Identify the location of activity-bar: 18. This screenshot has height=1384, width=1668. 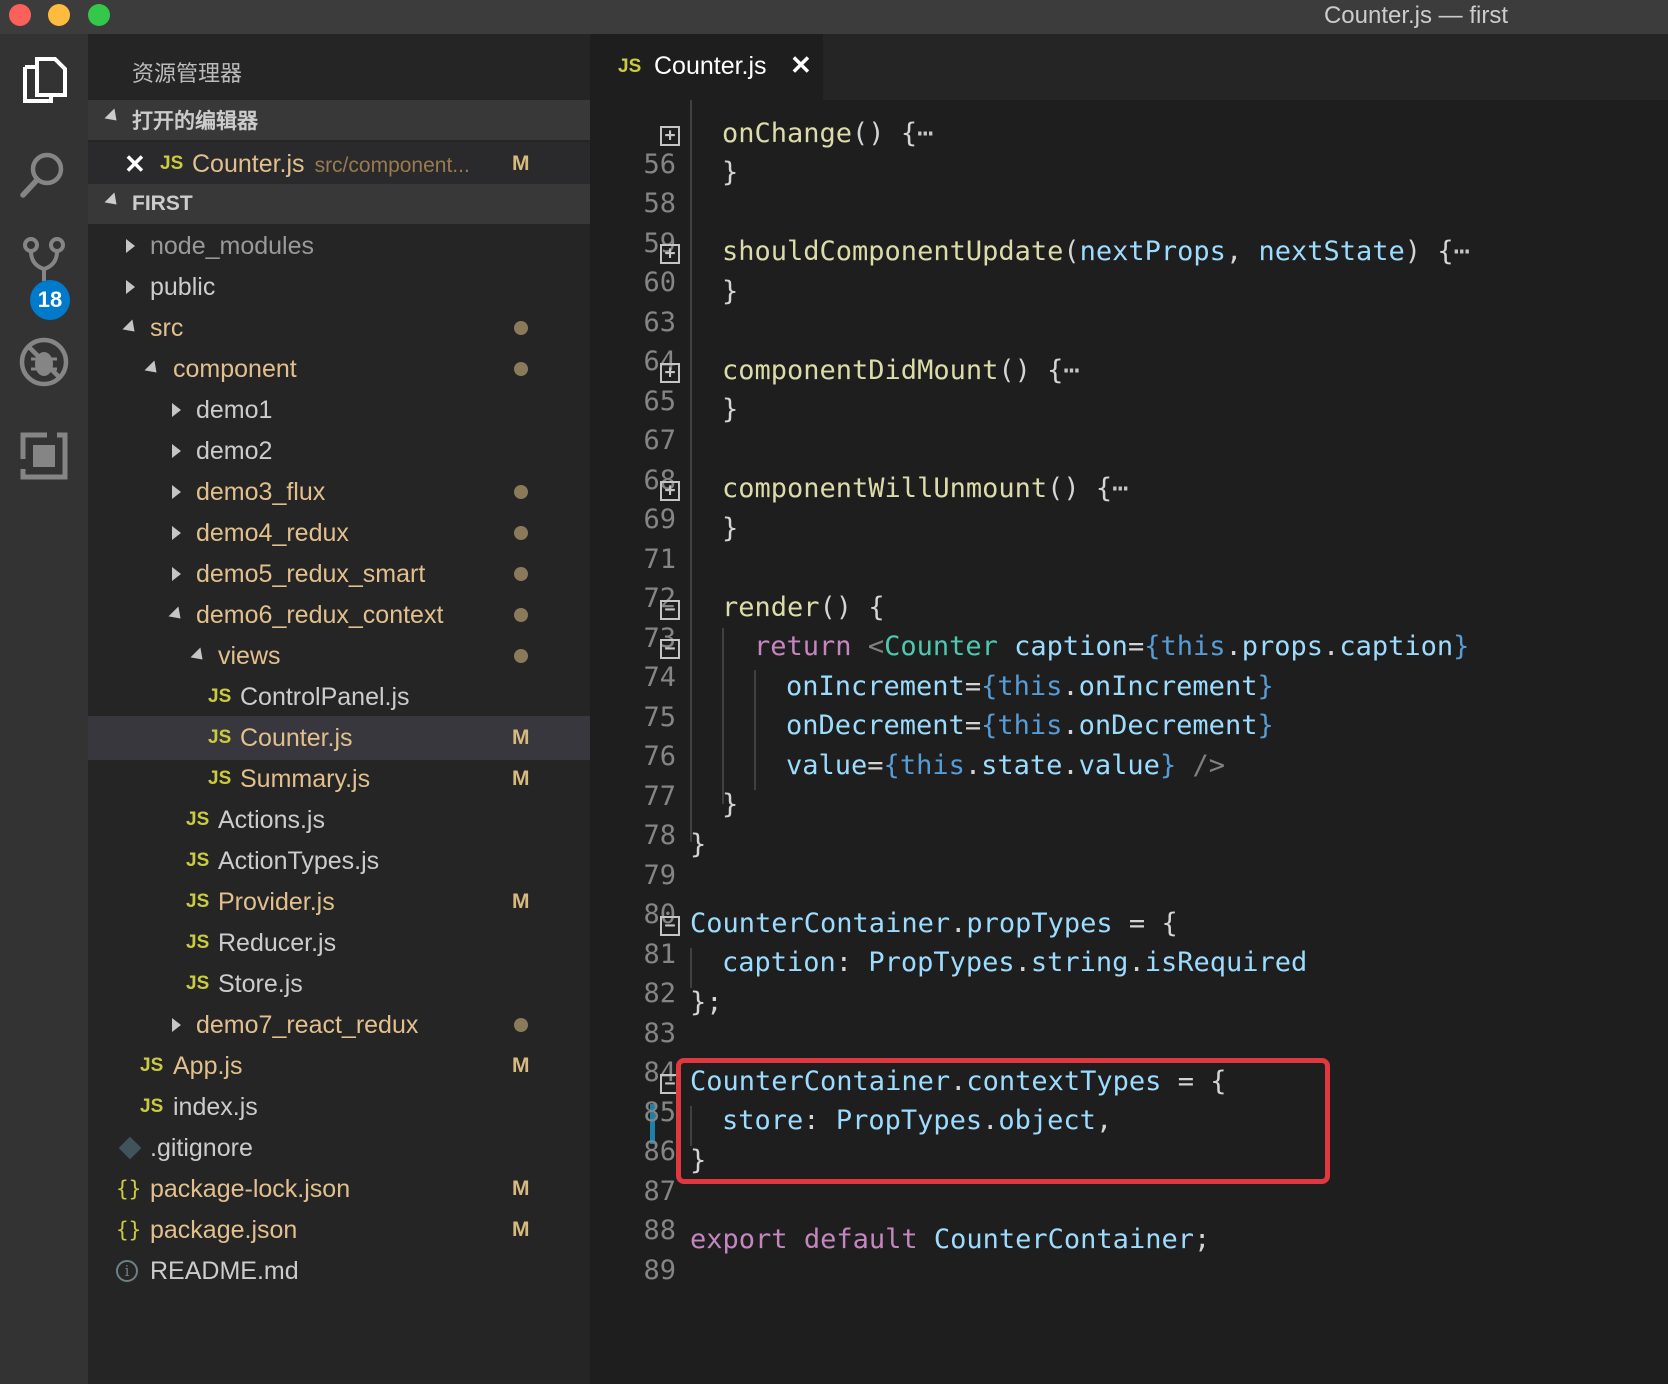
(44, 709).